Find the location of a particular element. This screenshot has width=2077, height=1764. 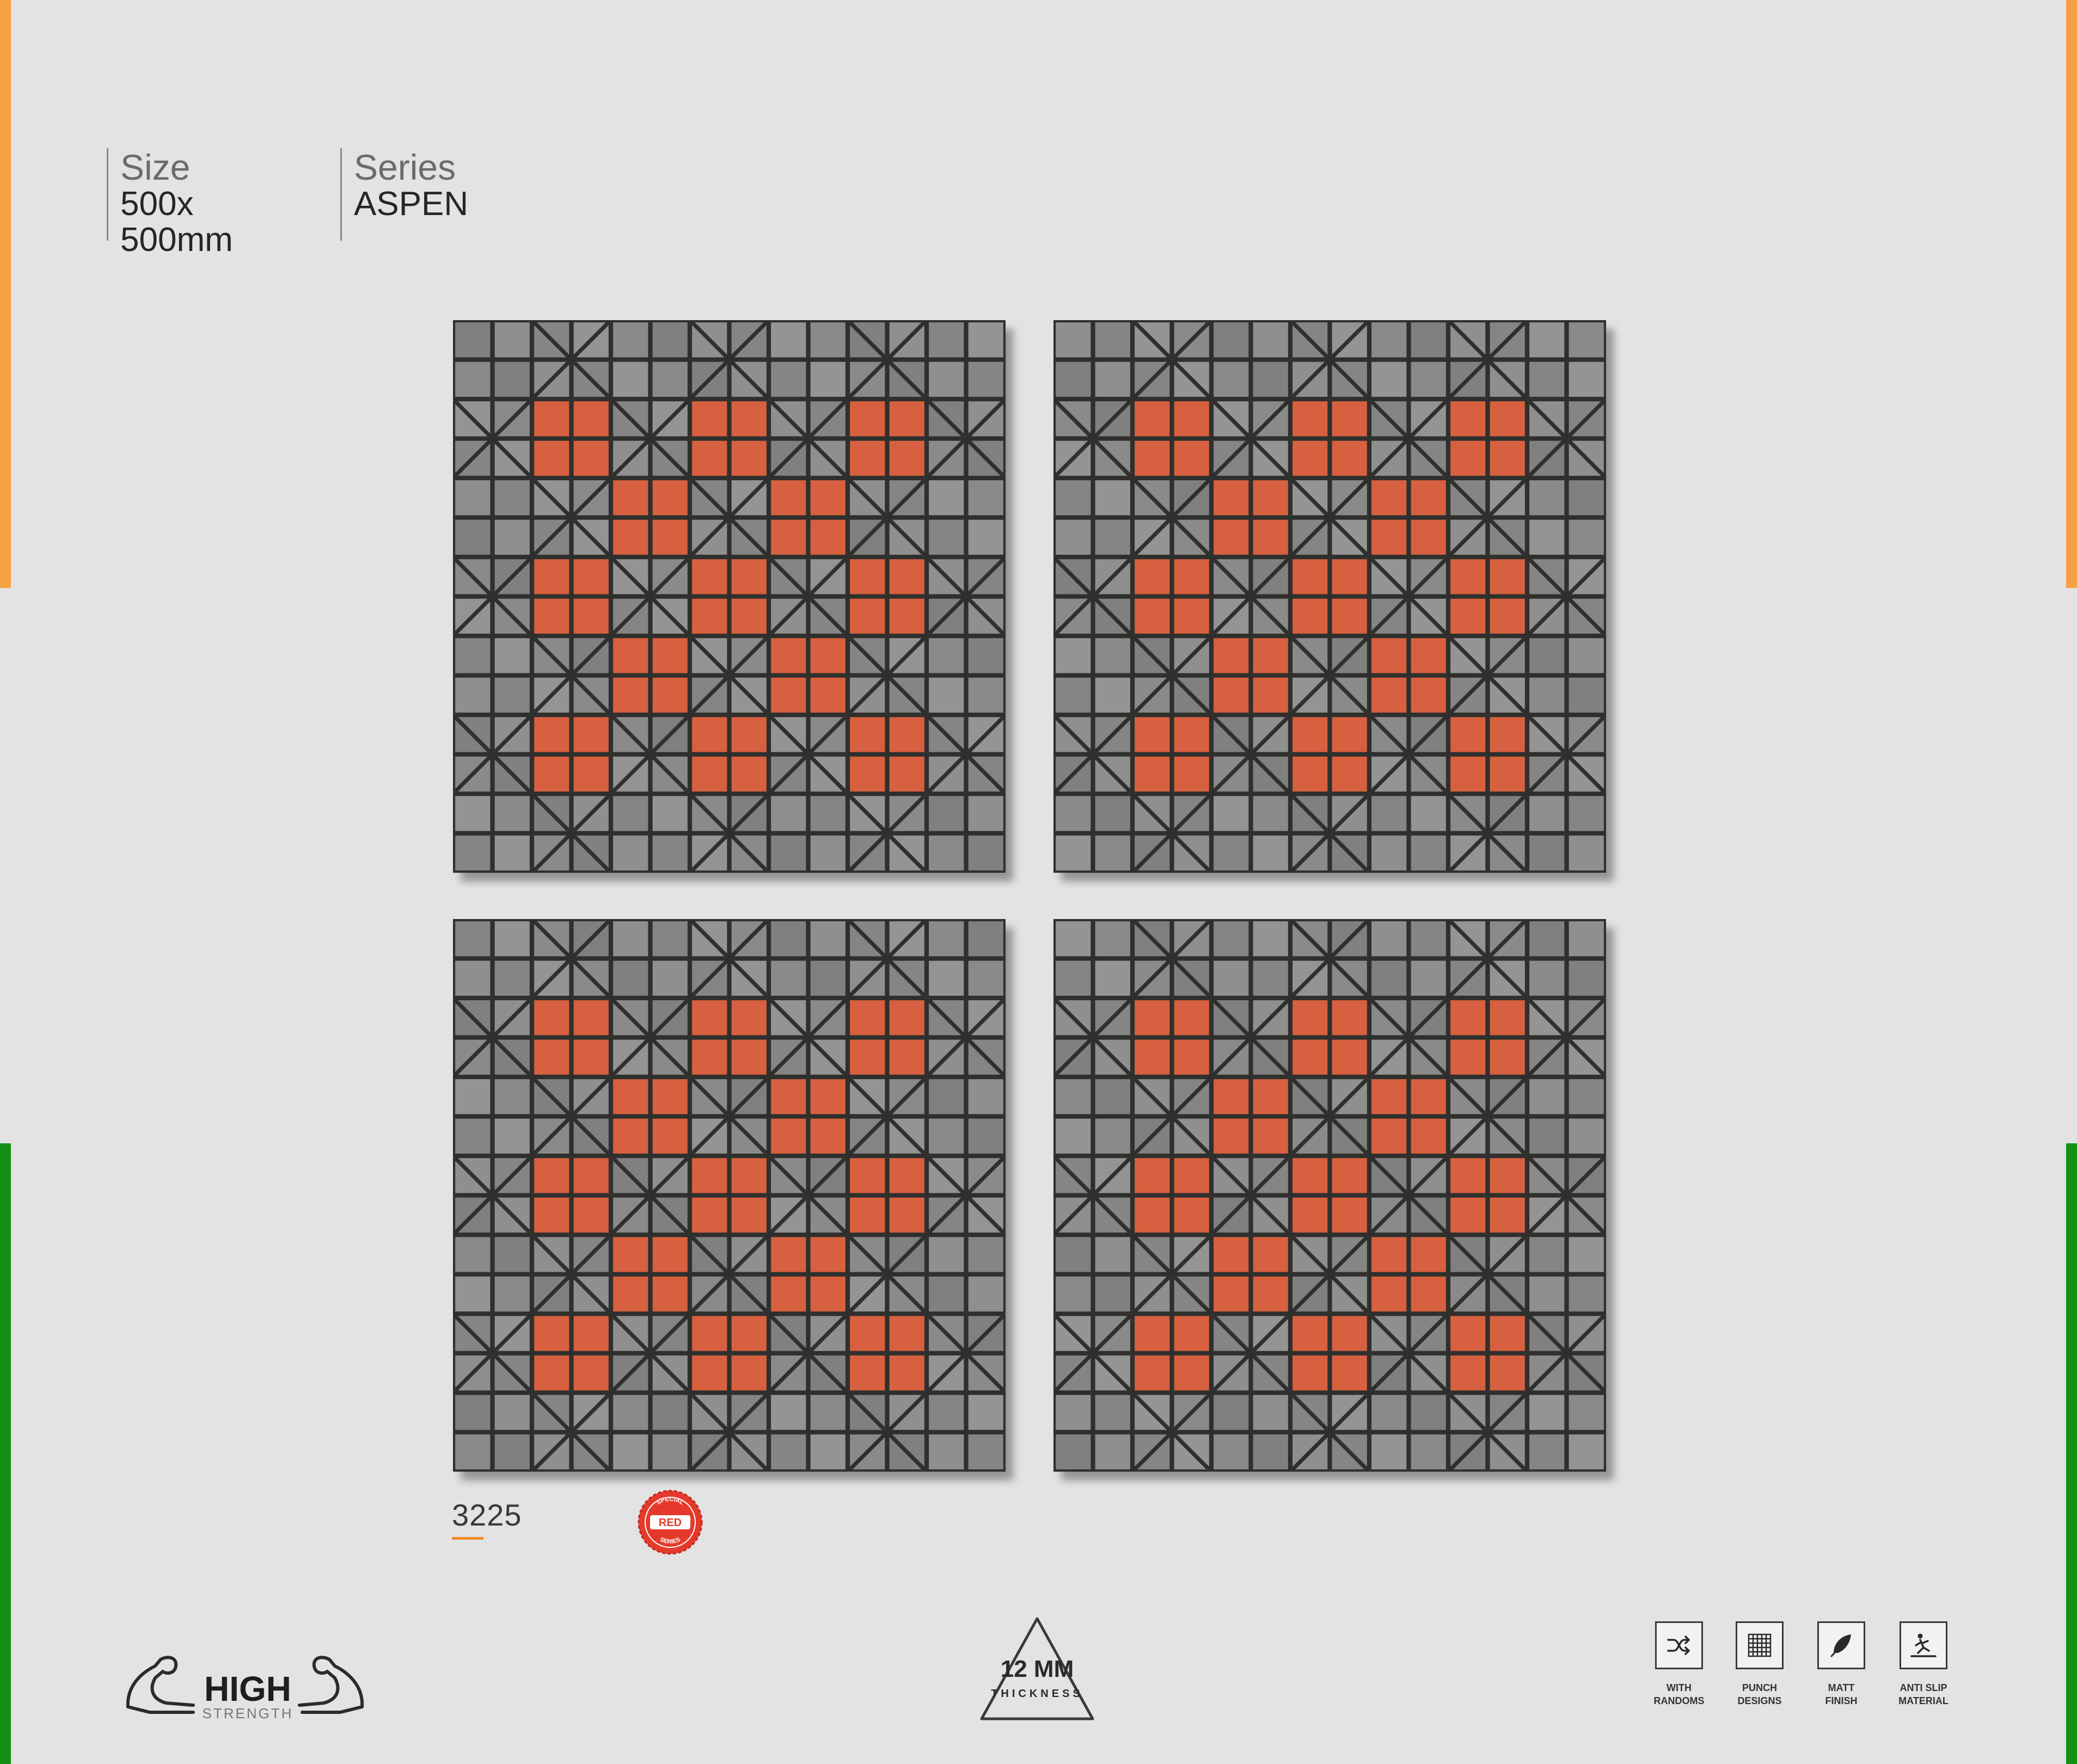

feature-label: ANTI SLIP MATERIAL is located at coordinates (1924, 1694).